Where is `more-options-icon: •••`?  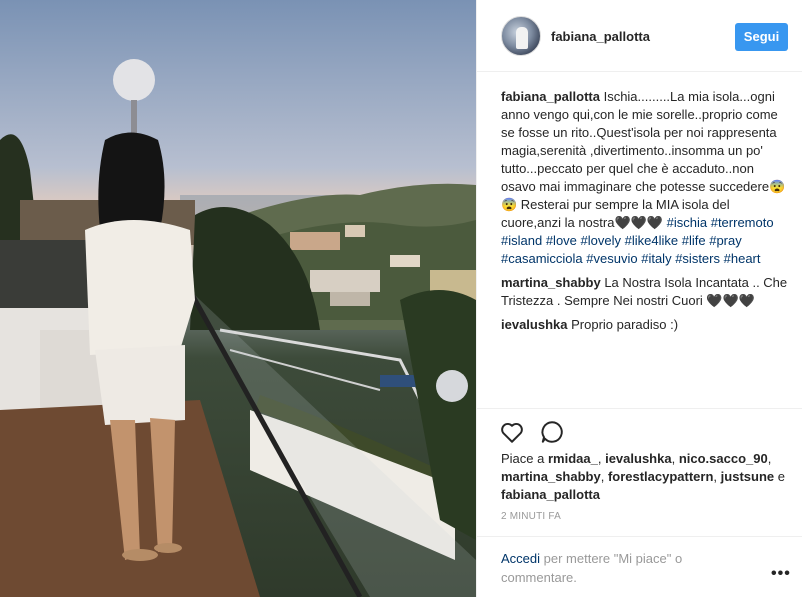 more-options-icon: ••• is located at coordinates (781, 574).